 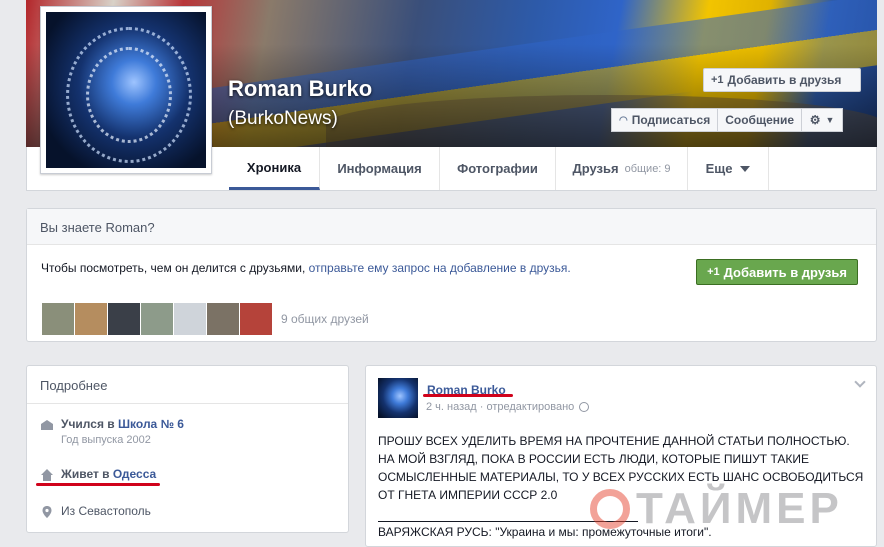 What do you see at coordinates (300, 88) in the screenshot?
I see `profile-name: Roman Burko` at bounding box center [300, 88].